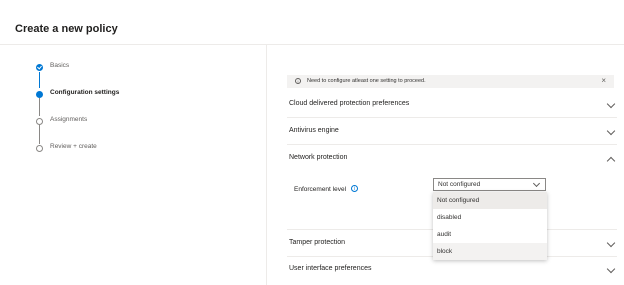 This screenshot has width=624, height=285. What do you see at coordinates (490, 217) in the screenshot?
I see `dropdown-option-disabled: disabled` at bounding box center [490, 217].